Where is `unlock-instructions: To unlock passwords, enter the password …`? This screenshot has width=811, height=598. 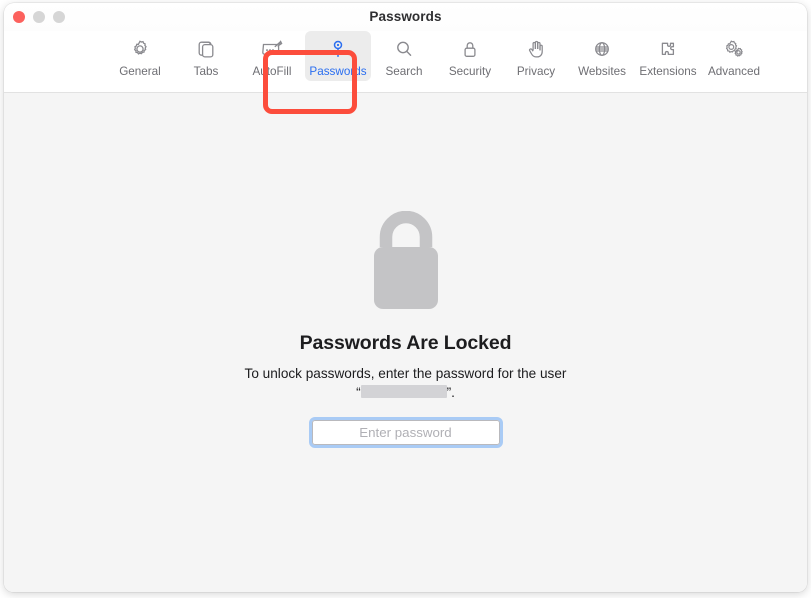 unlock-instructions: To unlock passwords, enter the password … is located at coordinates (406, 383).